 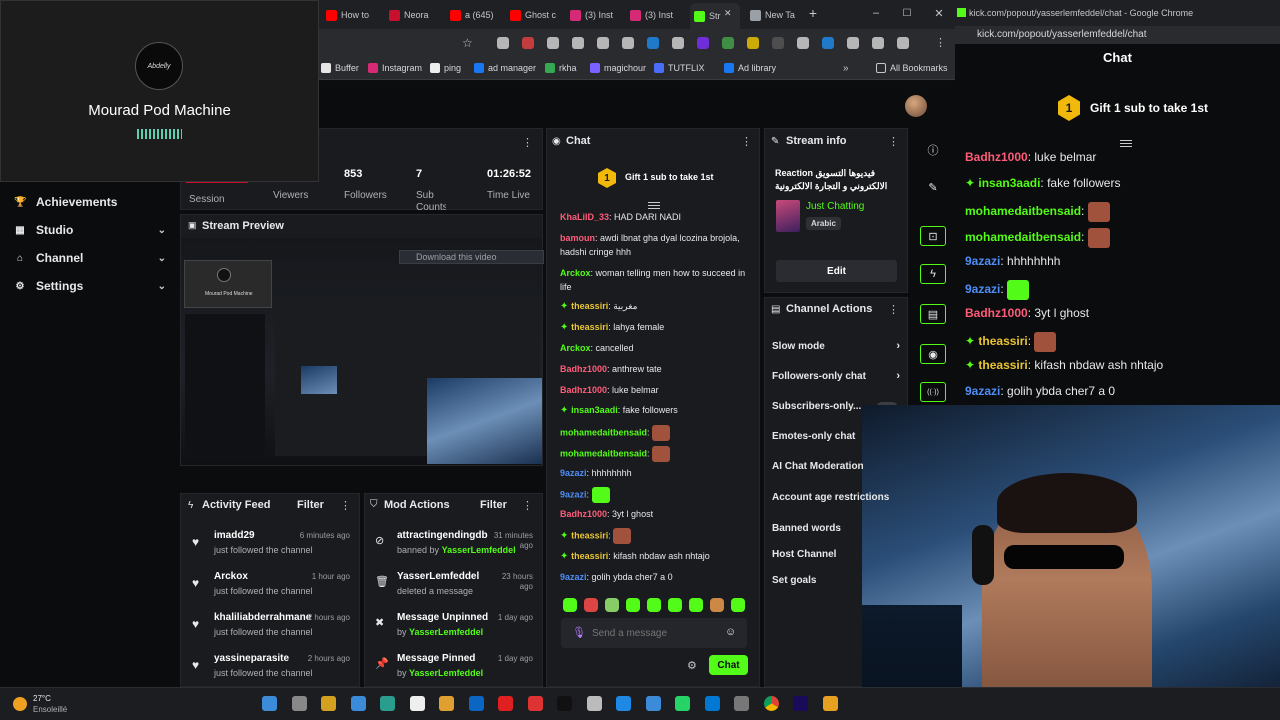 What do you see at coordinates (933, 274) in the screenshot?
I see `lightning-icon: ϟ` at bounding box center [933, 274].